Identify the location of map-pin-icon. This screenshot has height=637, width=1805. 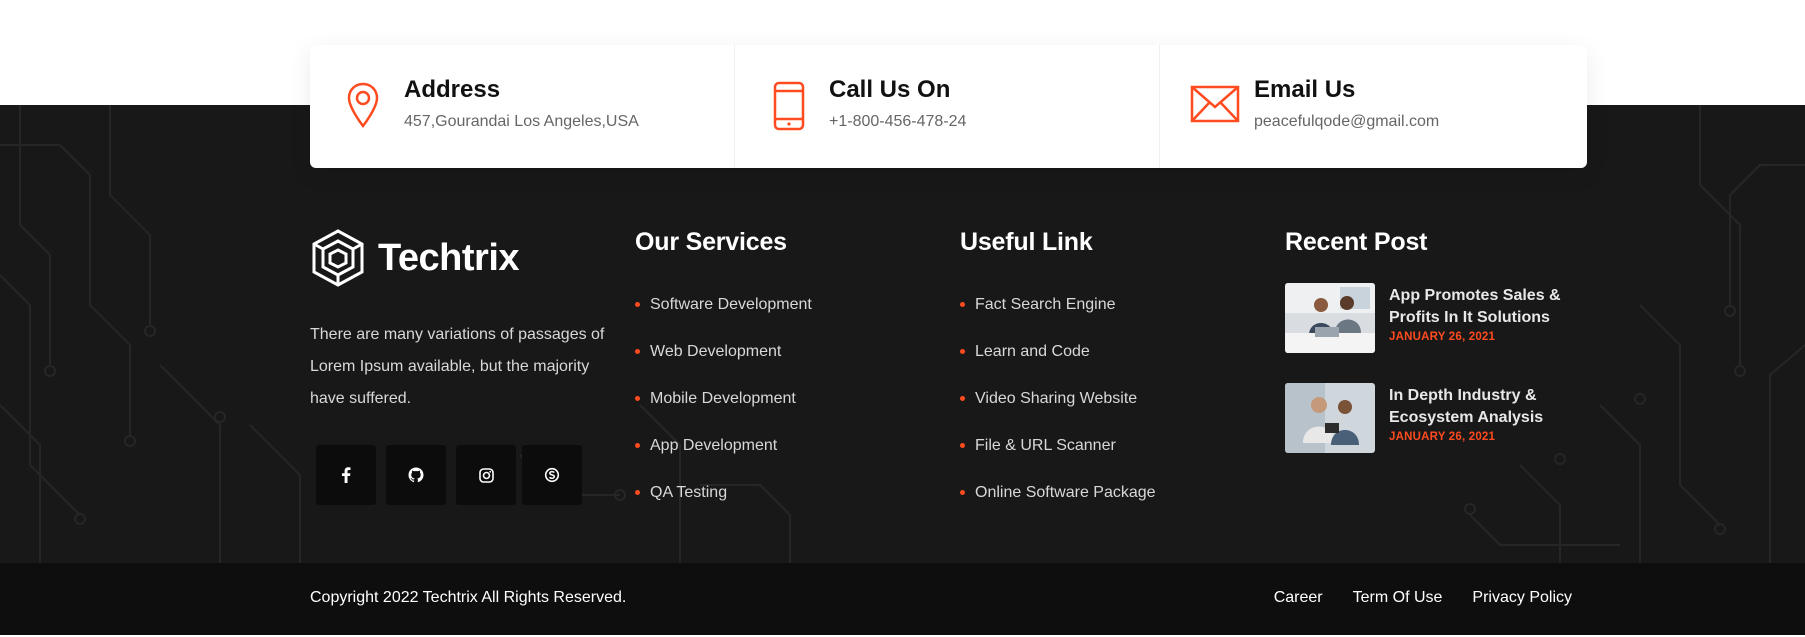
(363, 105).